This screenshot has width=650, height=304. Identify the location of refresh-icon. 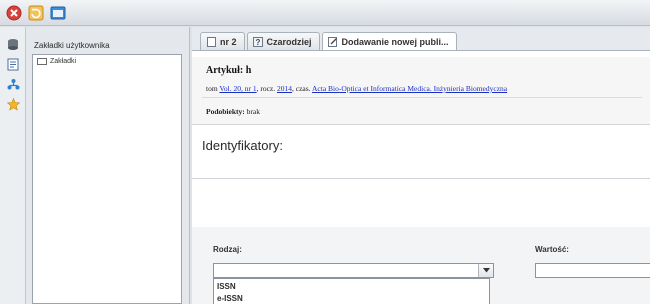
(36, 13).